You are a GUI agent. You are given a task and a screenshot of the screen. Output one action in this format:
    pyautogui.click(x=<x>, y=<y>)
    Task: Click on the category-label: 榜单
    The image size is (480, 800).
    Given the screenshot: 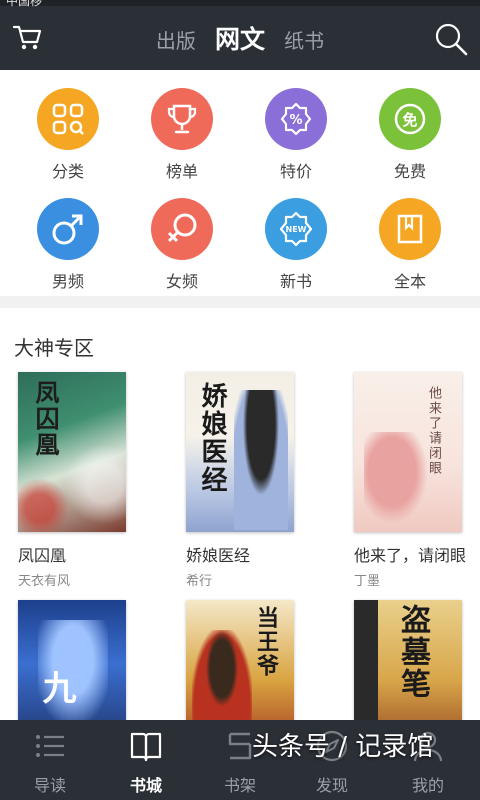 What is the action you would take?
    pyautogui.click(x=181, y=171)
    